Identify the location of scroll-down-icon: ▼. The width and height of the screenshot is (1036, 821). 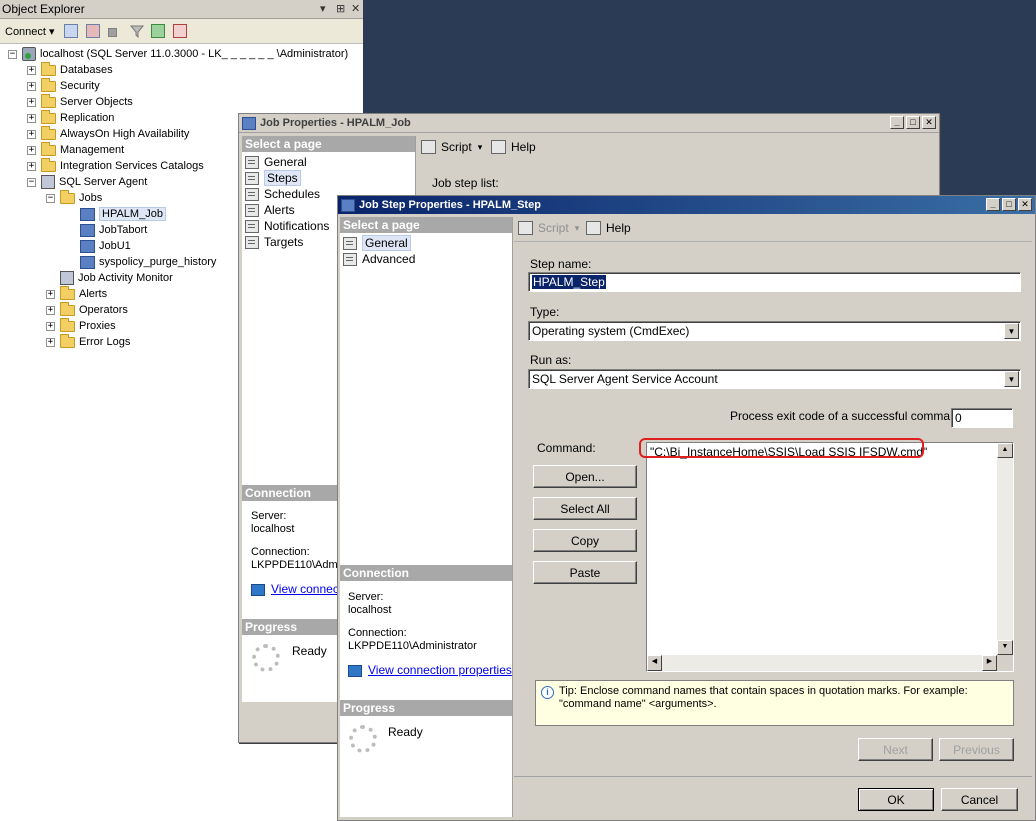
(1005, 647).